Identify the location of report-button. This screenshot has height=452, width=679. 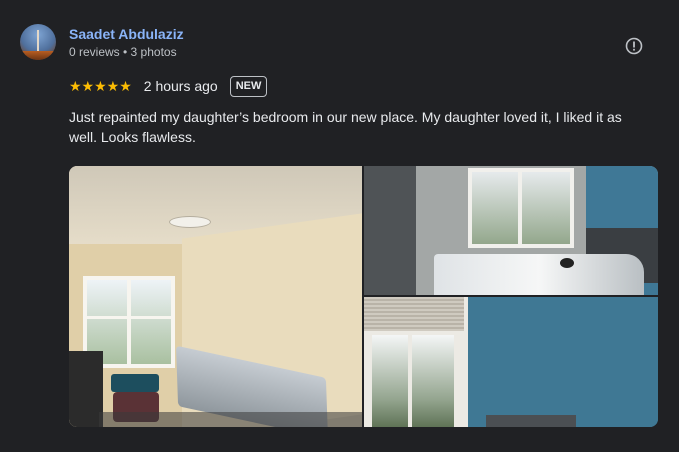
(634, 46).